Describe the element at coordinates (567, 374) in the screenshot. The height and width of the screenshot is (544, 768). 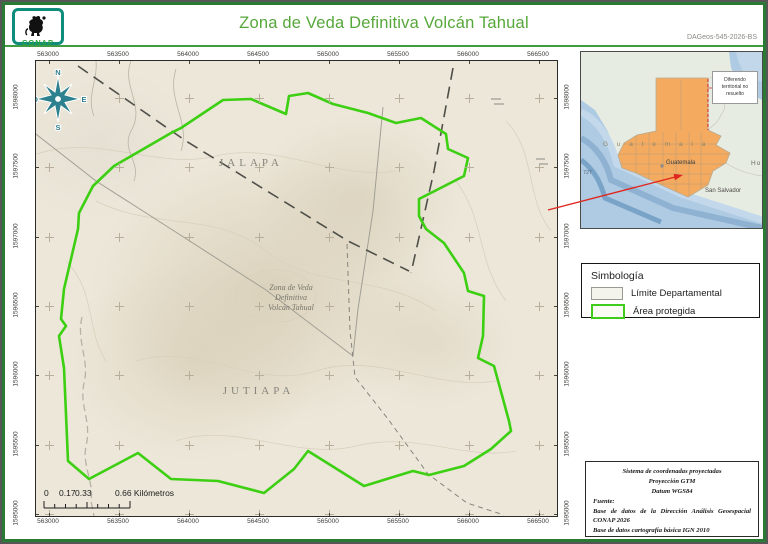
I see `grid-y-label: 1596000` at that location.